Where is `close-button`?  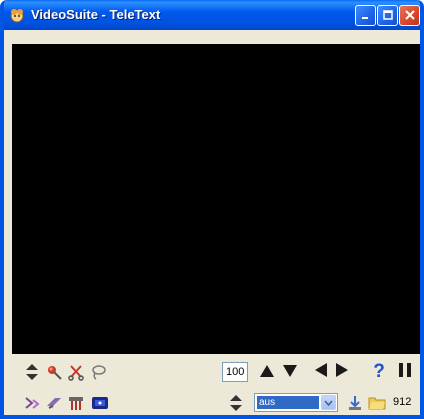 close-button is located at coordinates (409, 15).